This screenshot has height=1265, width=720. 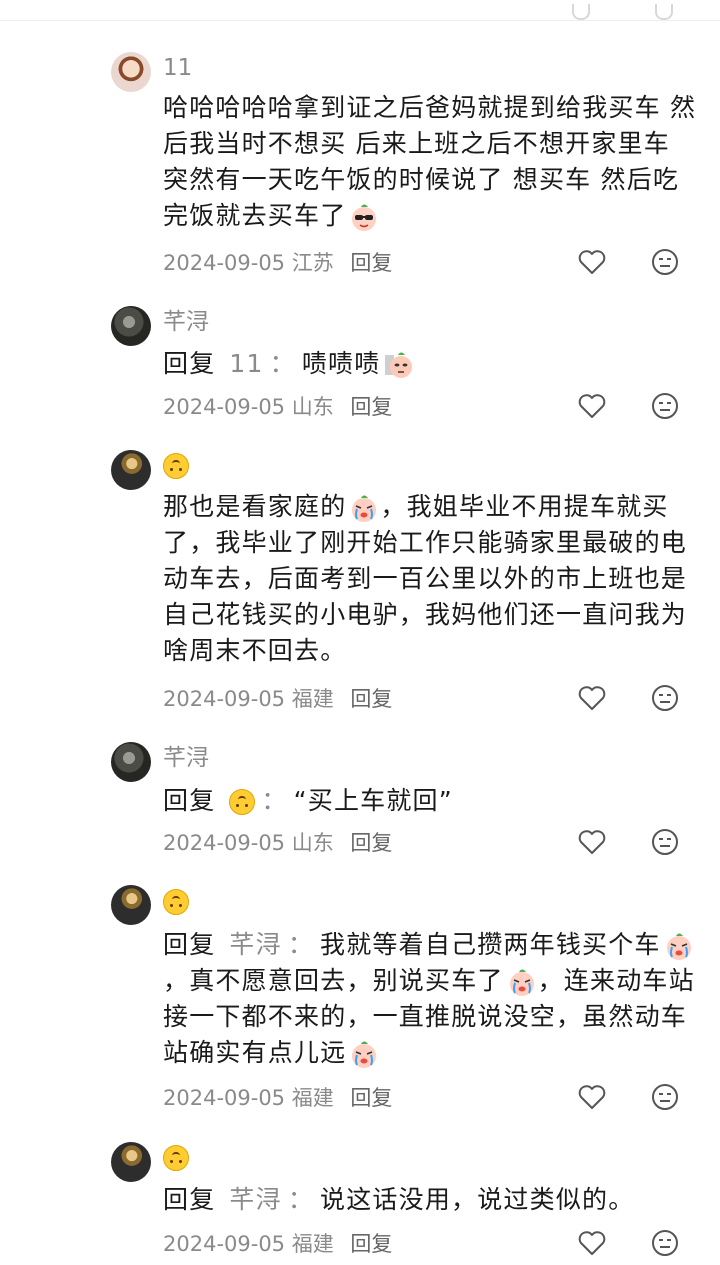 I want to click on username: 11, so click(x=177, y=68).